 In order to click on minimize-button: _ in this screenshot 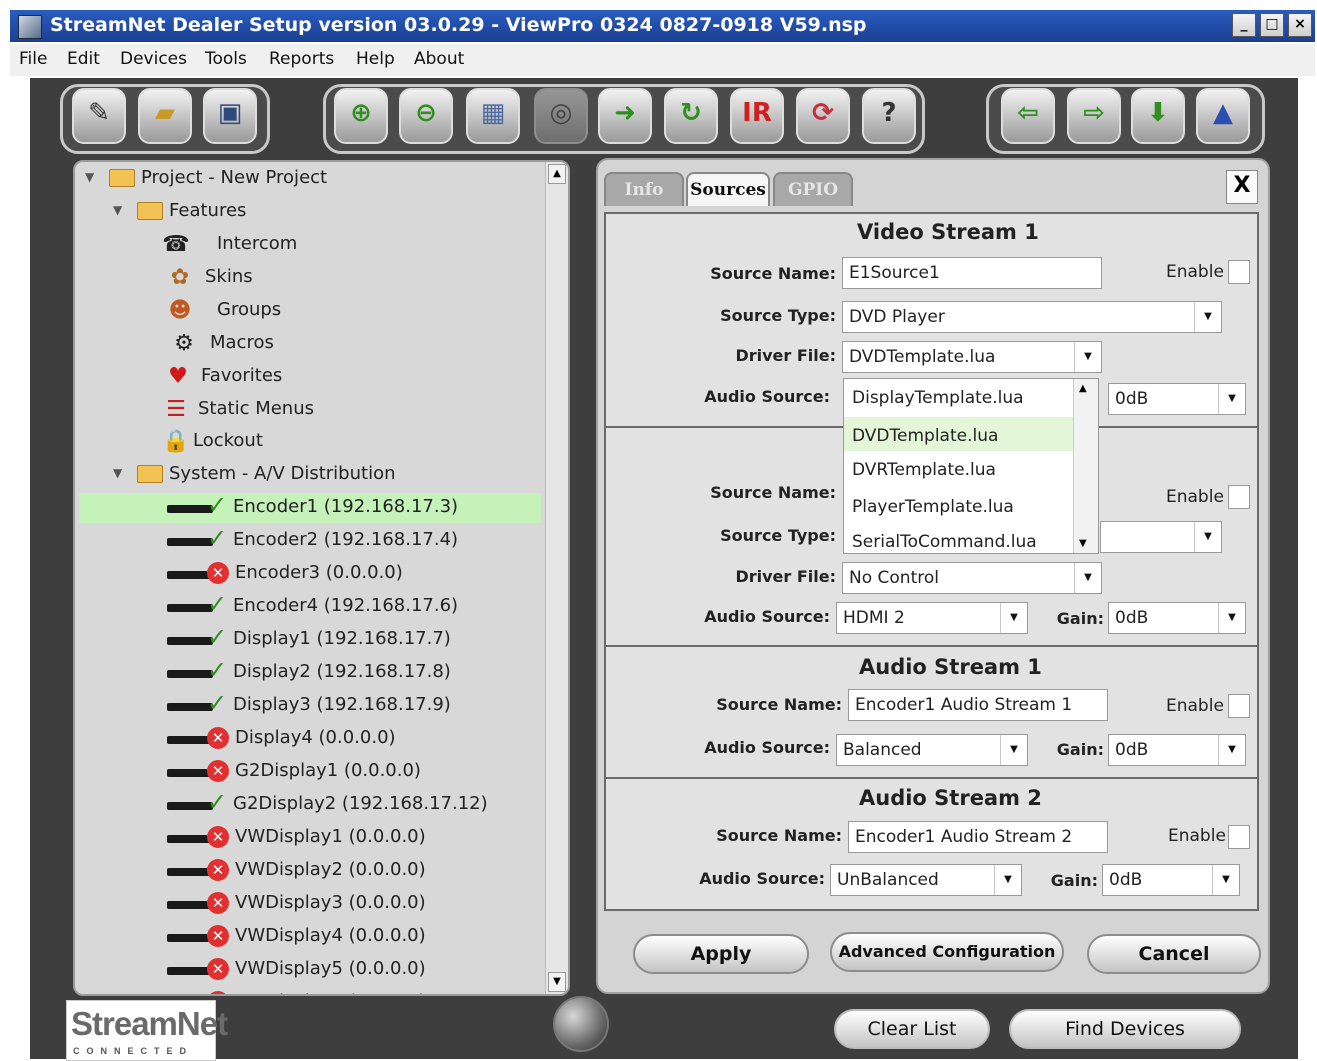, I will do `click(1244, 25)`.